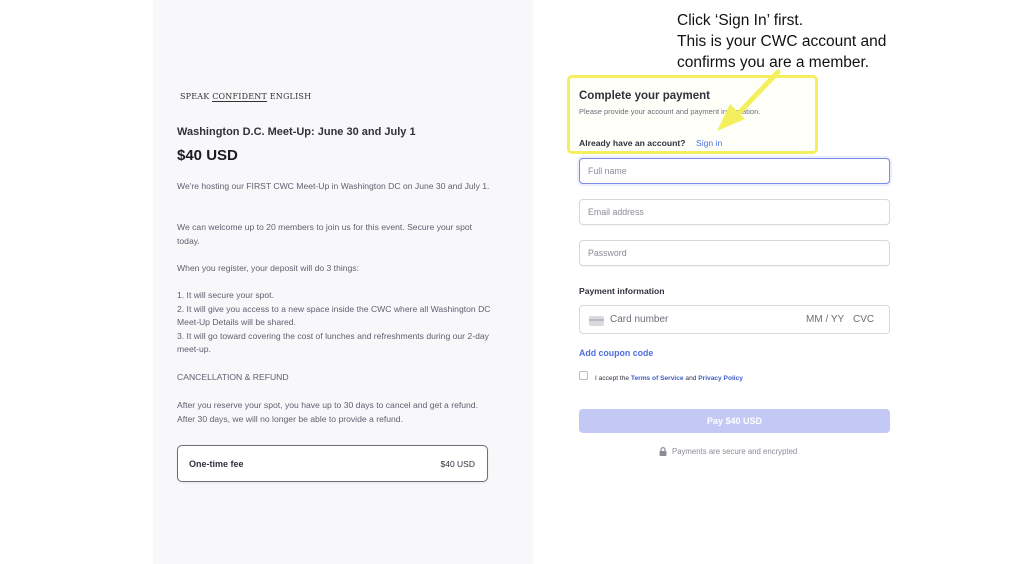 The width and height of the screenshot is (1024, 564). I want to click on product-price: $40 USD, so click(207, 155).